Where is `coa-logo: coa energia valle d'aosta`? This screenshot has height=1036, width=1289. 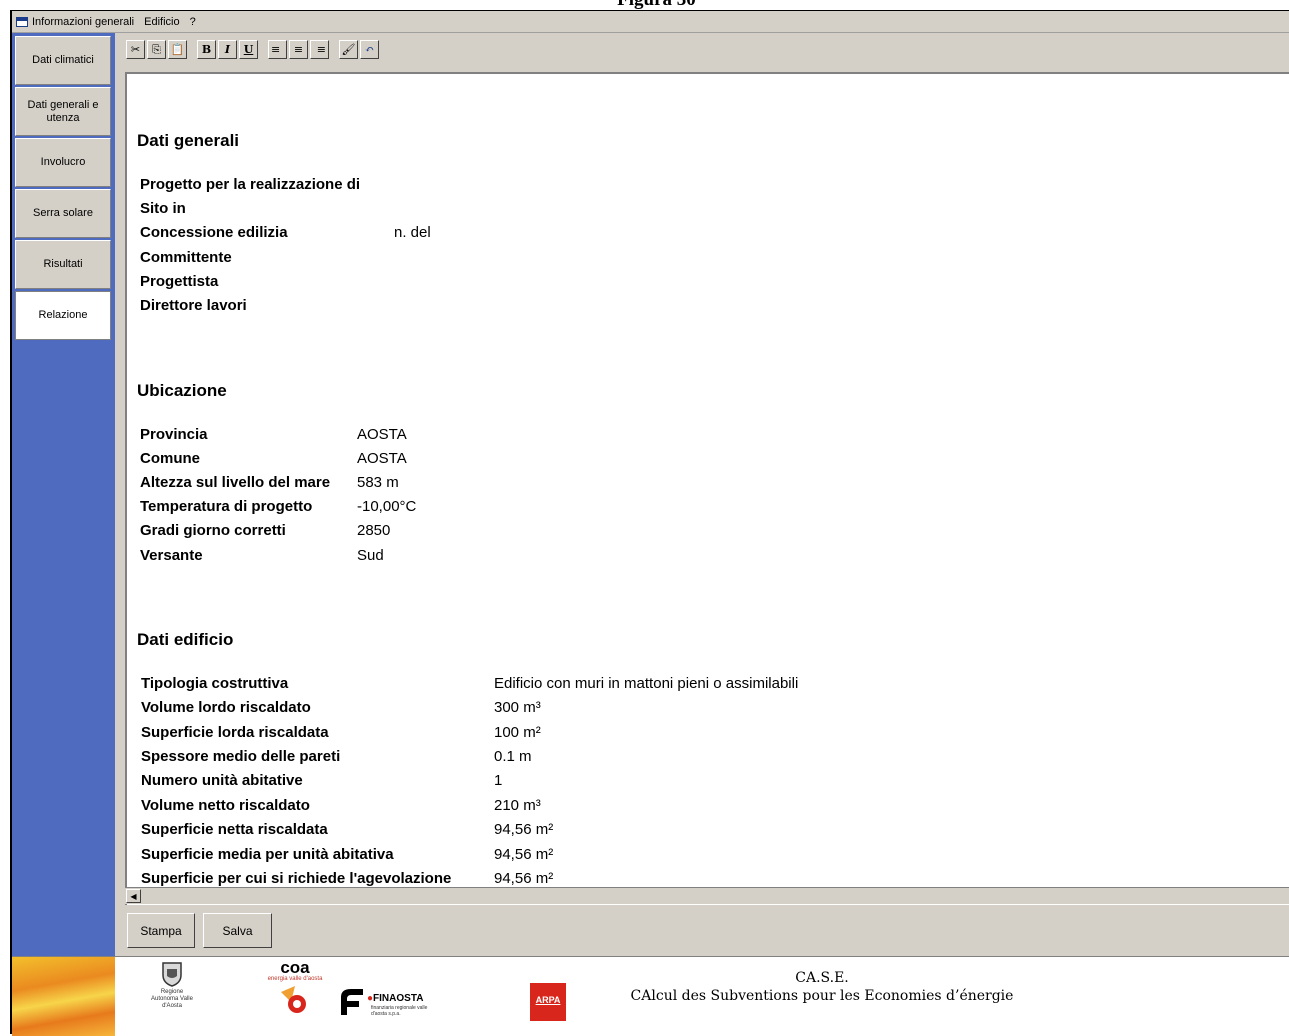
coa-logo: coa energia valle d'aosta is located at coordinates (295, 987).